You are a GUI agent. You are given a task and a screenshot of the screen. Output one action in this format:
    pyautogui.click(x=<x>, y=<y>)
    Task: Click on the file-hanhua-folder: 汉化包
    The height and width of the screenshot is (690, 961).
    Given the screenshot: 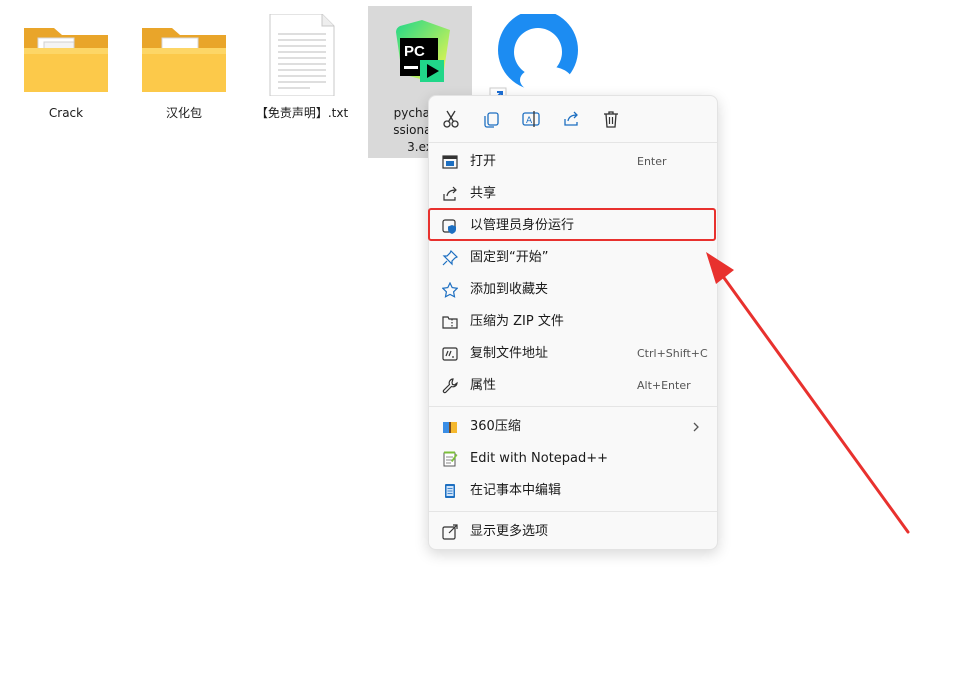 What is the action you would take?
    pyautogui.click(x=184, y=82)
    